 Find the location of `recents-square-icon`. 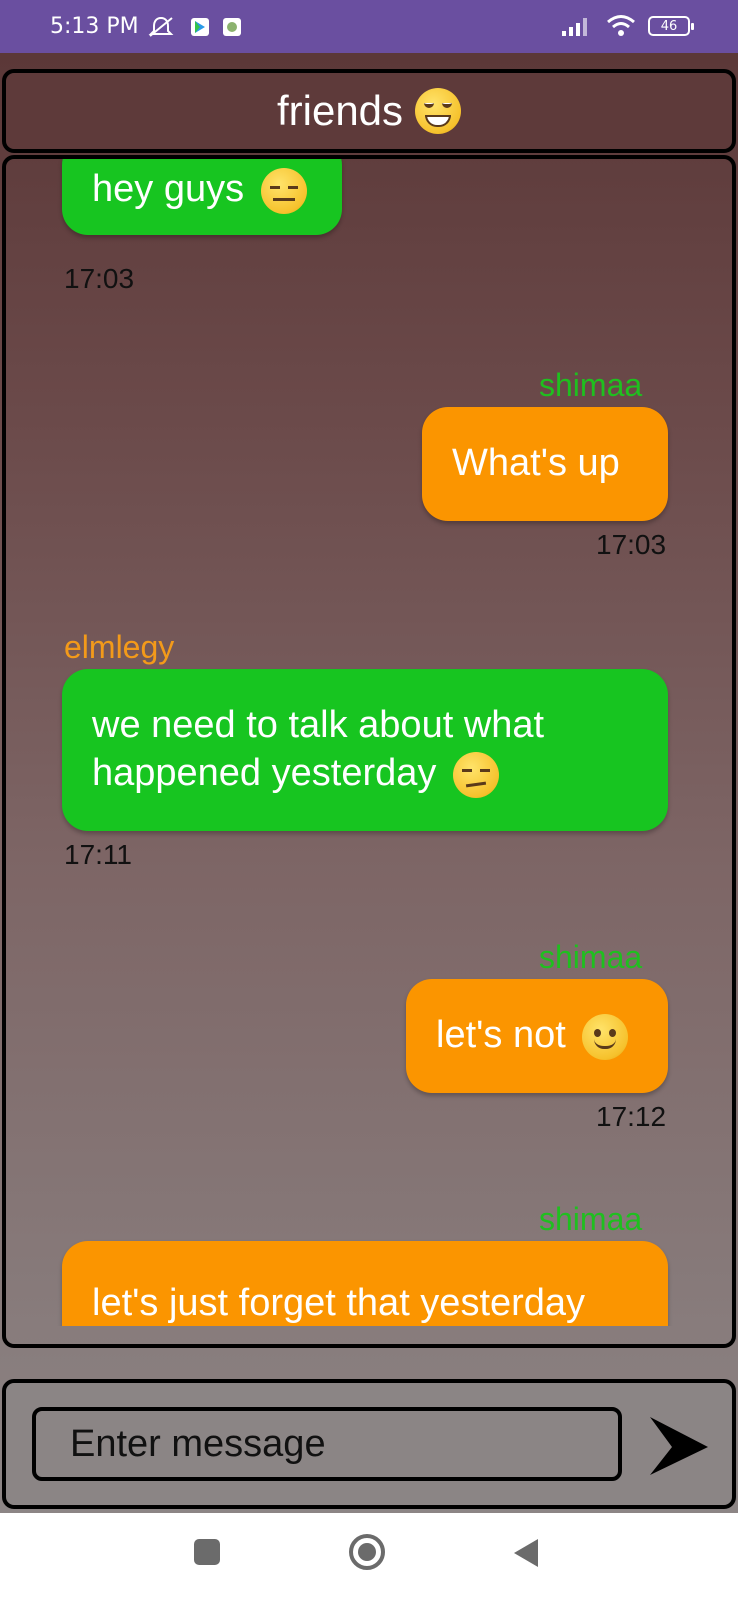

recents-square-icon is located at coordinates (207, 1552).